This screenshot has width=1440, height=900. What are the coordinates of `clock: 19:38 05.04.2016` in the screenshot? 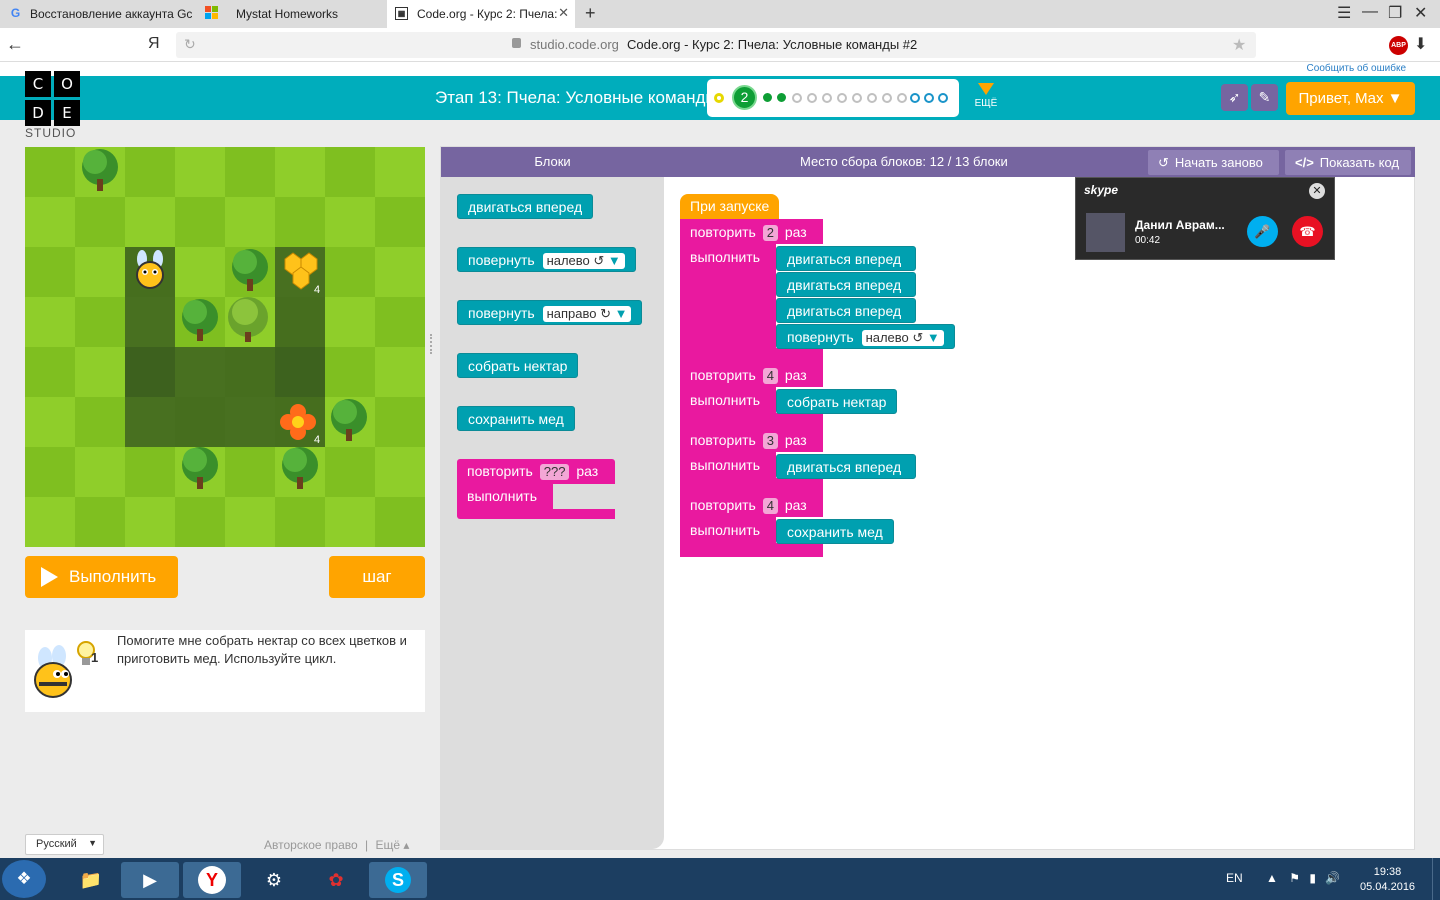 It's located at (1387, 880).